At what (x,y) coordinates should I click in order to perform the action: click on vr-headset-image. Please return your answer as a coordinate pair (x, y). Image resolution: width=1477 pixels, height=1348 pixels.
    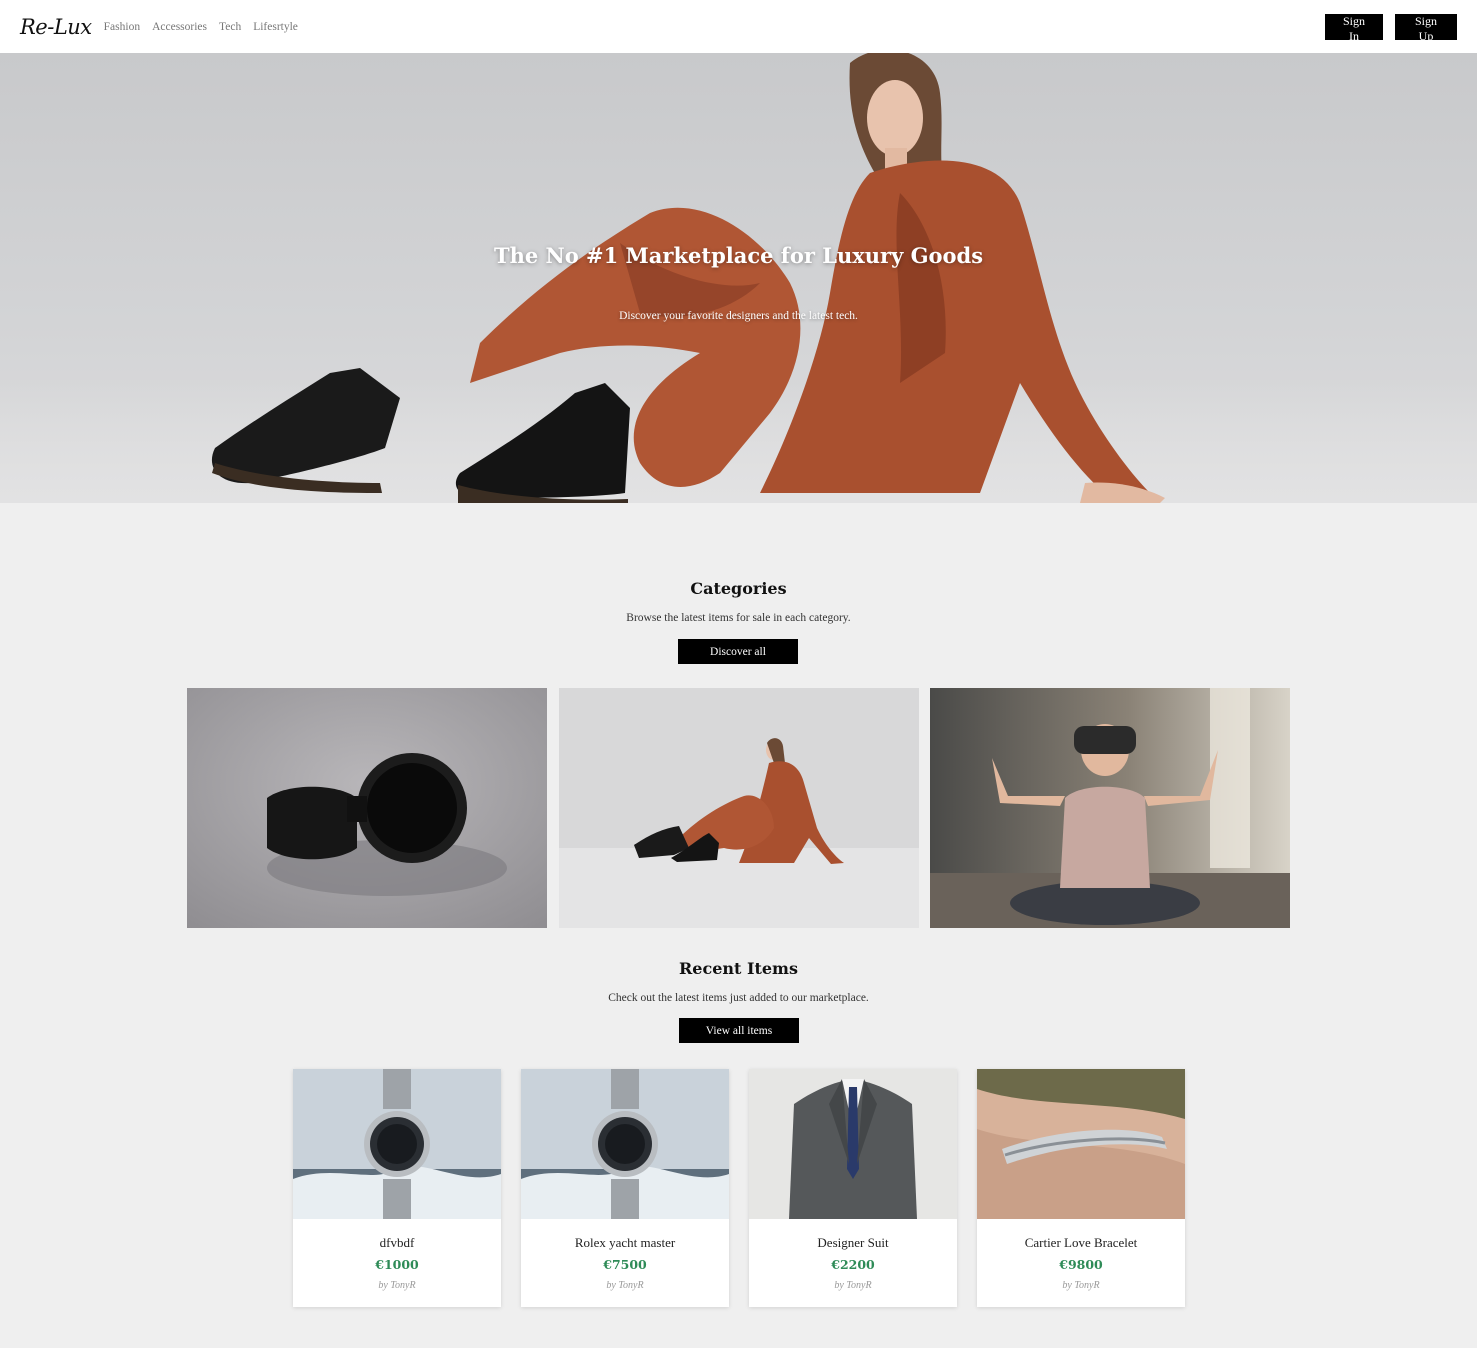
    Looking at the image, I should click on (1110, 808).